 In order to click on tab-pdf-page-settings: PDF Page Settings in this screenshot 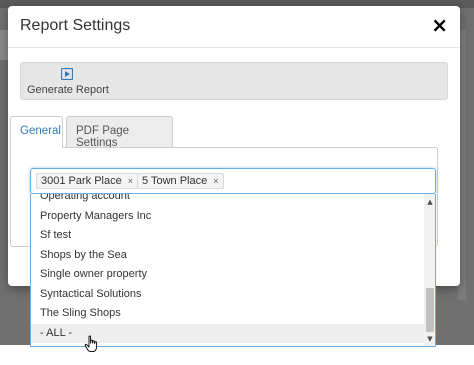, I will do `click(119, 132)`.